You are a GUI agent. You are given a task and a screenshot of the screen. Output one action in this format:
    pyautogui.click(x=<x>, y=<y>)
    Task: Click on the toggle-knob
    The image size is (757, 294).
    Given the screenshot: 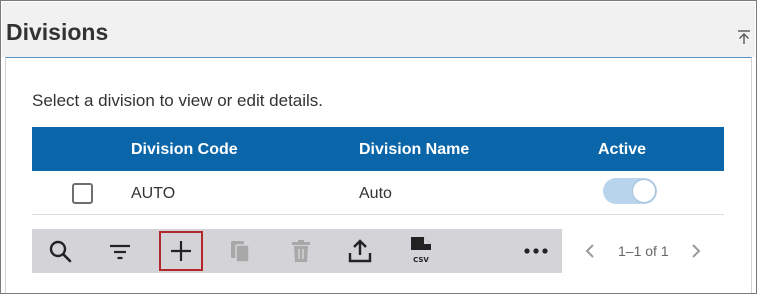 What is the action you would take?
    pyautogui.click(x=644, y=191)
    